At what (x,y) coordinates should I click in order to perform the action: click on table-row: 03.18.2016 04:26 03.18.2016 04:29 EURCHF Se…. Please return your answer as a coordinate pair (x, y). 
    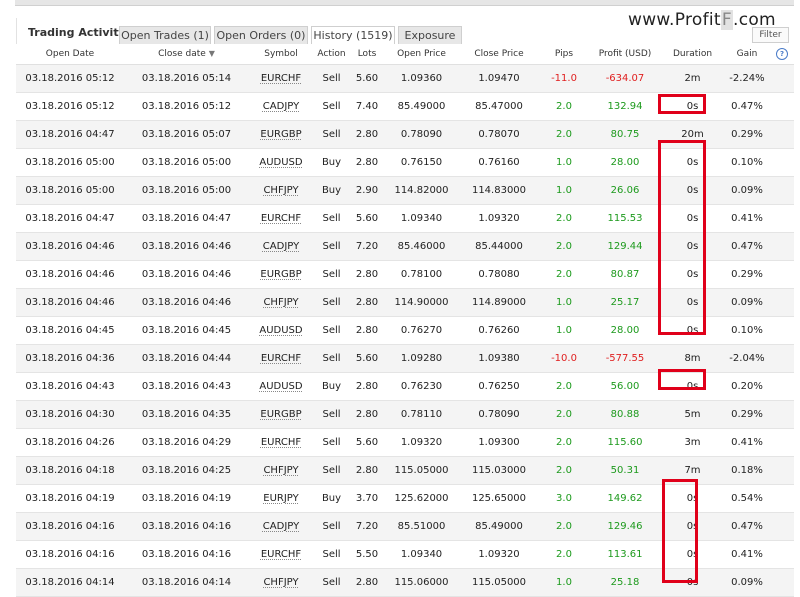
    Looking at the image, I should click on (405, 442).